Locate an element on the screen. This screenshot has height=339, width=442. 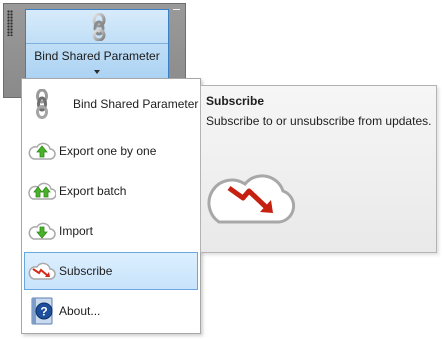
split-button-main is located at coordinates (97, 27).